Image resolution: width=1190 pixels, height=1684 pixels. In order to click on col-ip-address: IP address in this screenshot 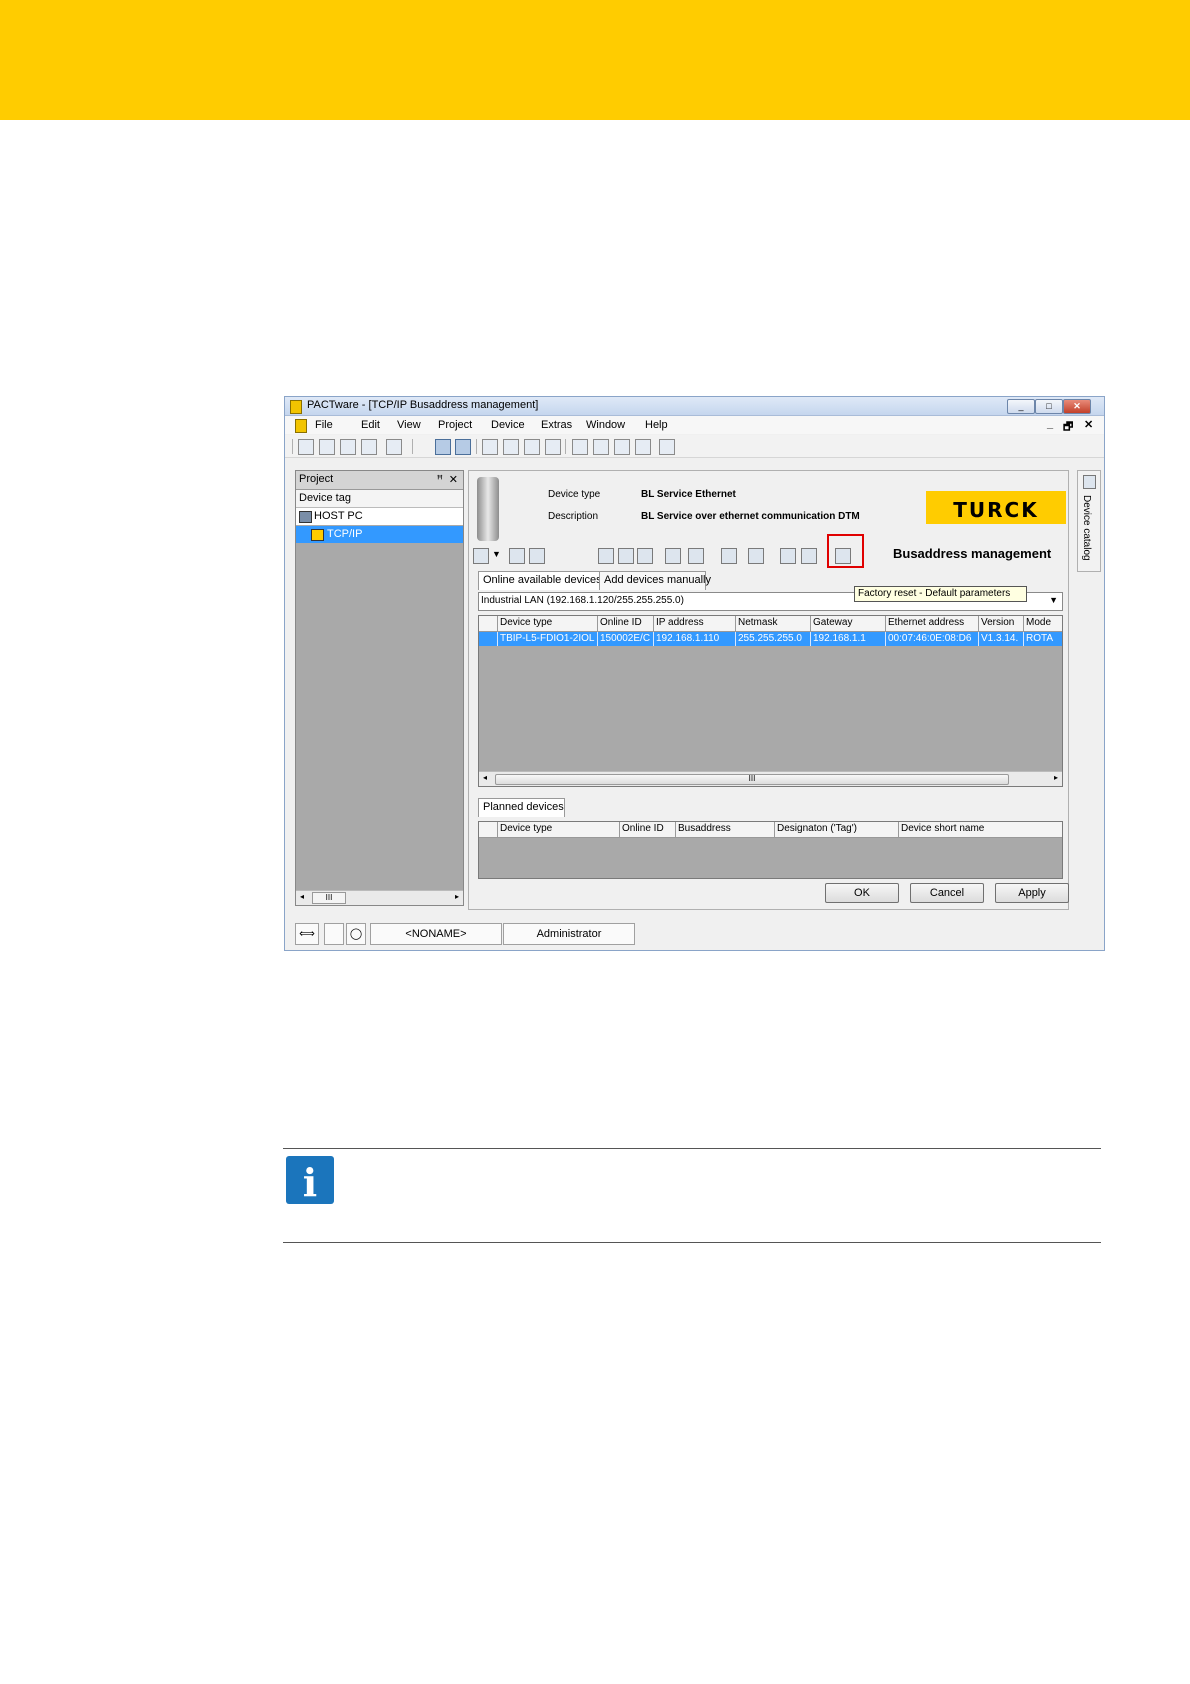, I will do `click(692, 622)`.